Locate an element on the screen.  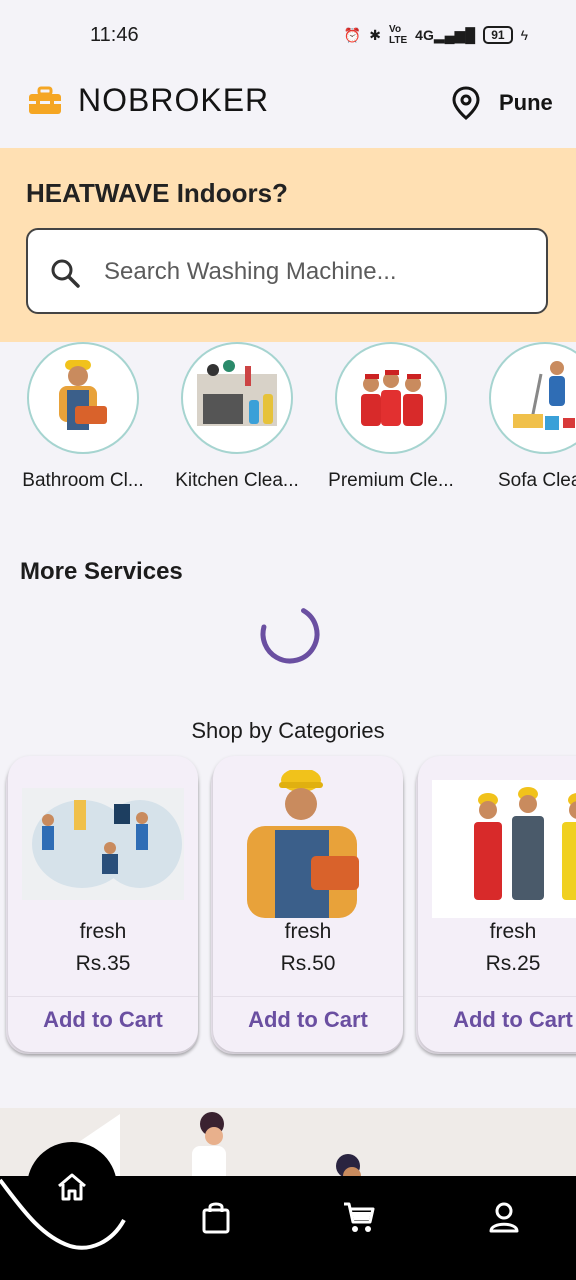
charging-icon: ϟ is located at coordinates (524, 35).